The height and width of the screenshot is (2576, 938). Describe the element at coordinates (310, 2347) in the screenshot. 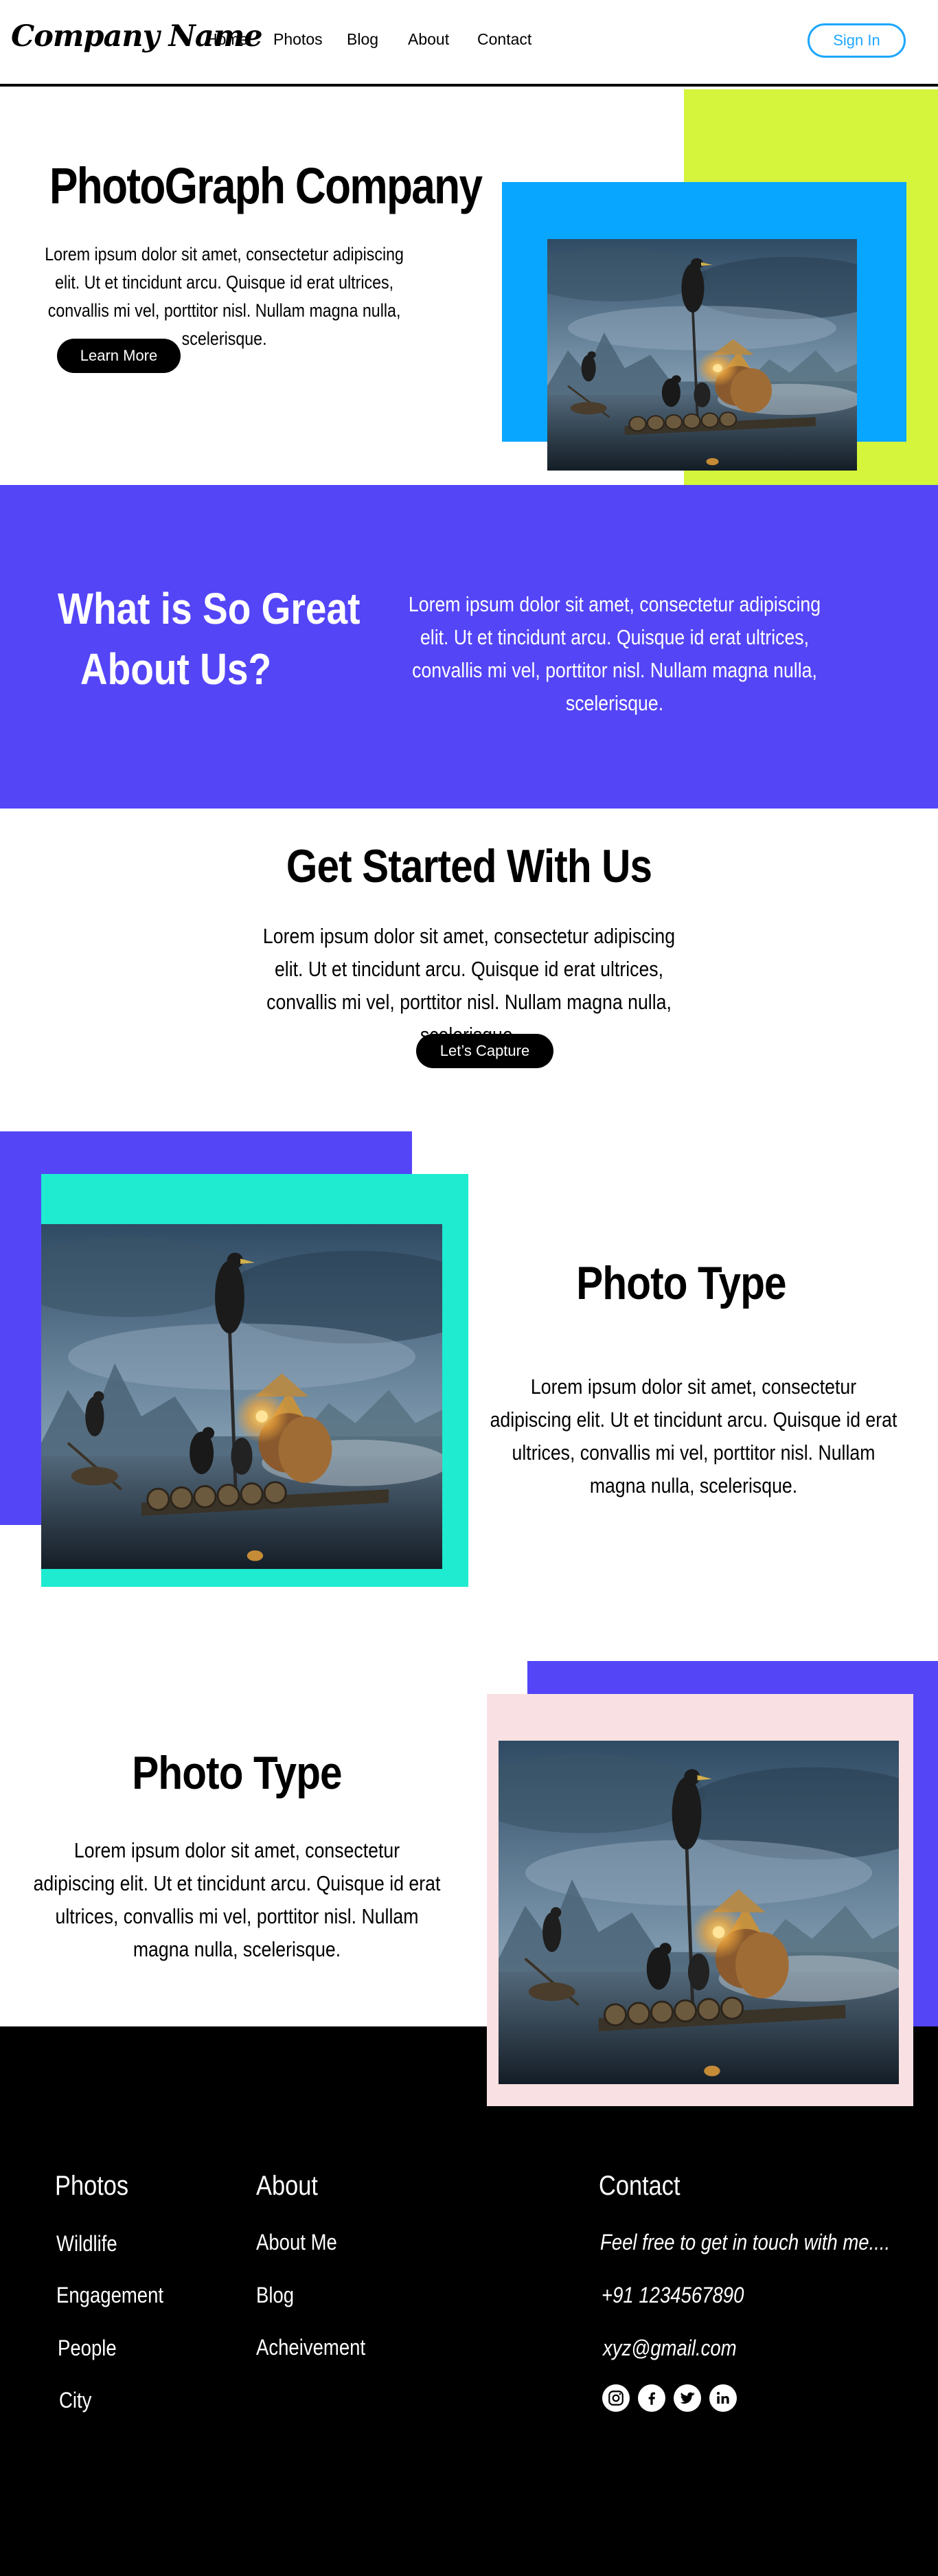

I see `footer-link-acheivement: Acheivement` at that location.